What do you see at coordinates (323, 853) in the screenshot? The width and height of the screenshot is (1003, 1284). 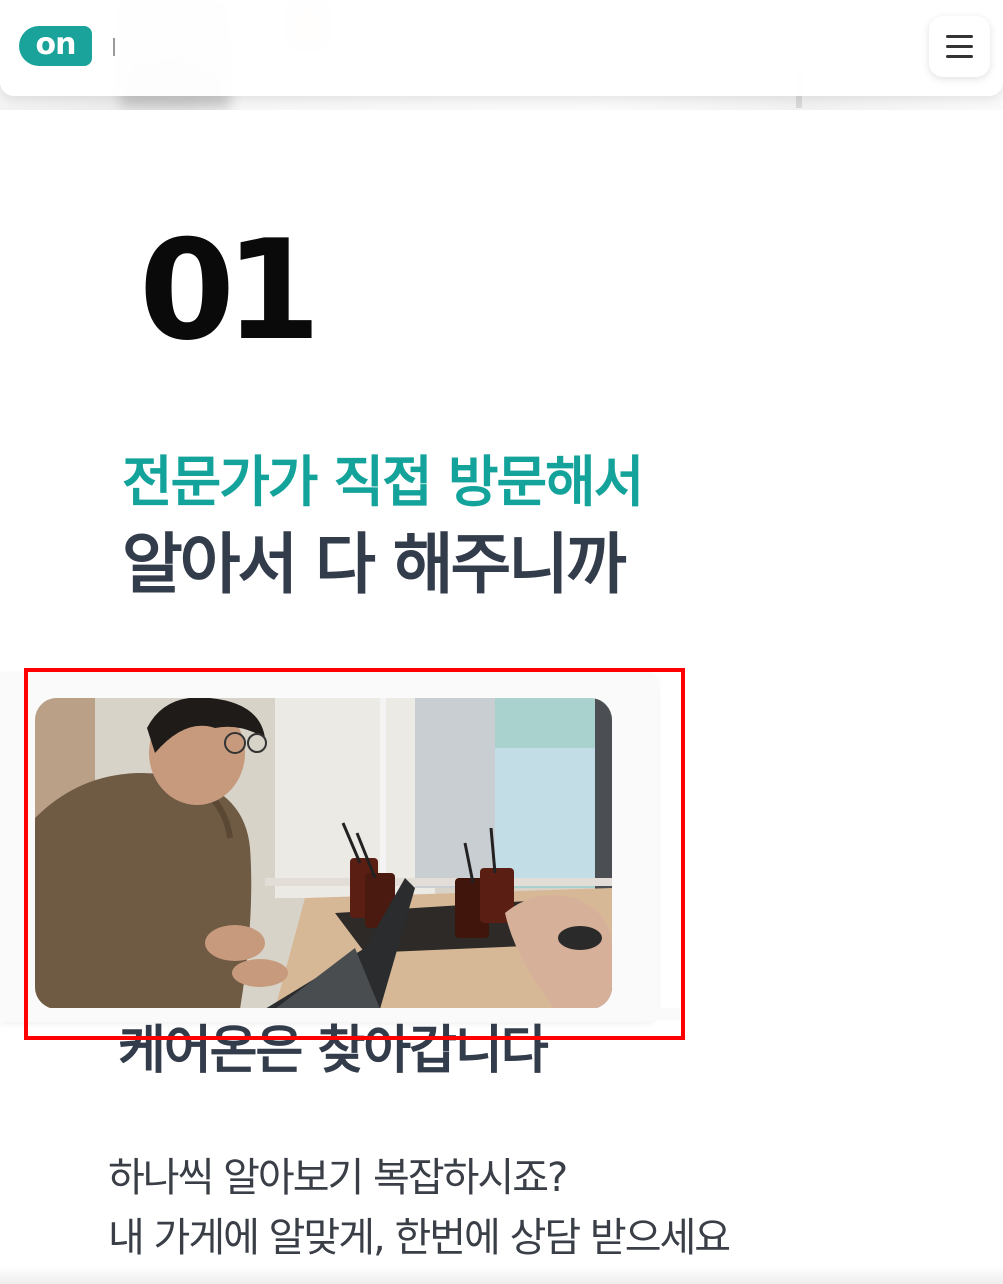 I see `consultation-photo` at bounding box center [323, 853].